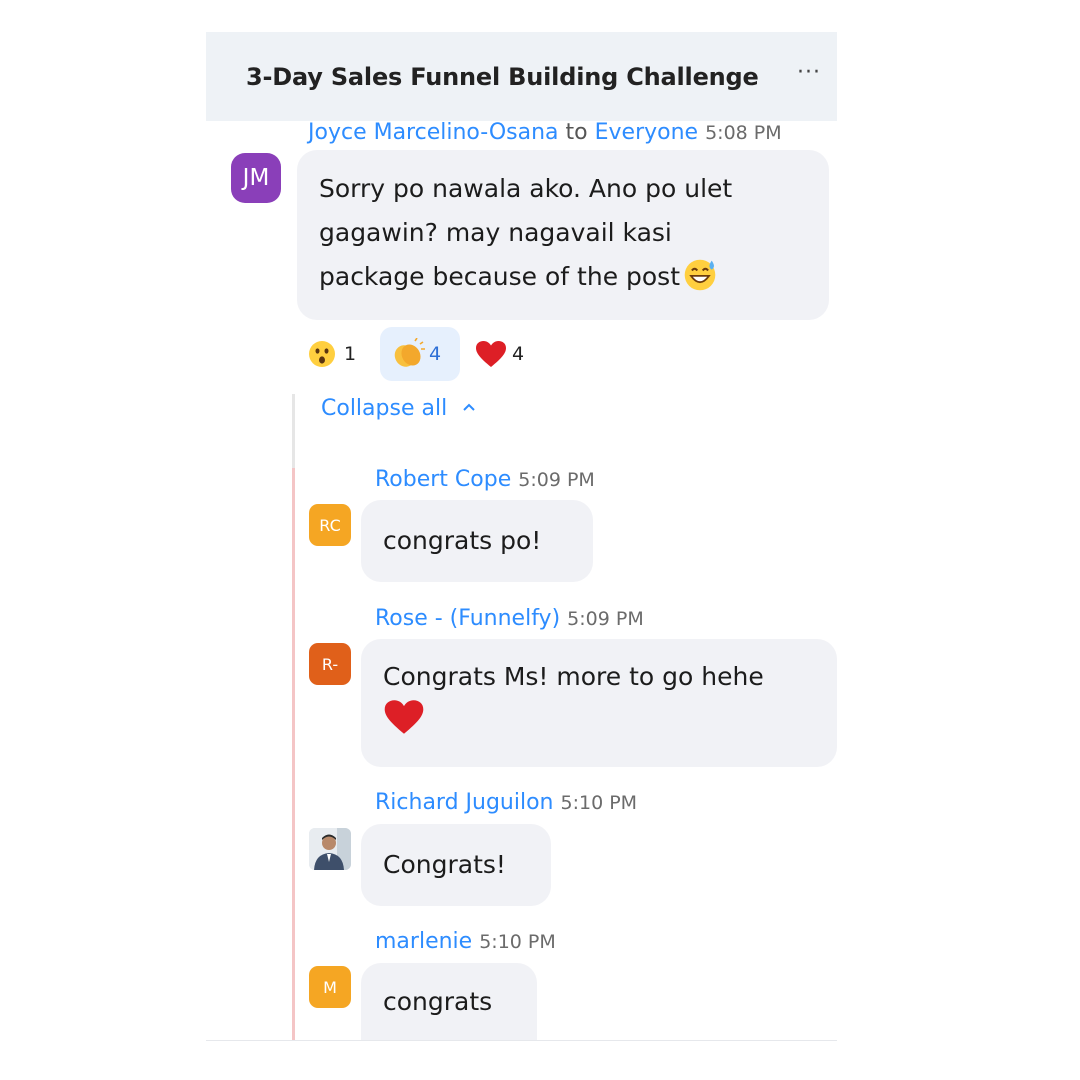  I want to click on avatar-initials: RC, so click(330, 525).